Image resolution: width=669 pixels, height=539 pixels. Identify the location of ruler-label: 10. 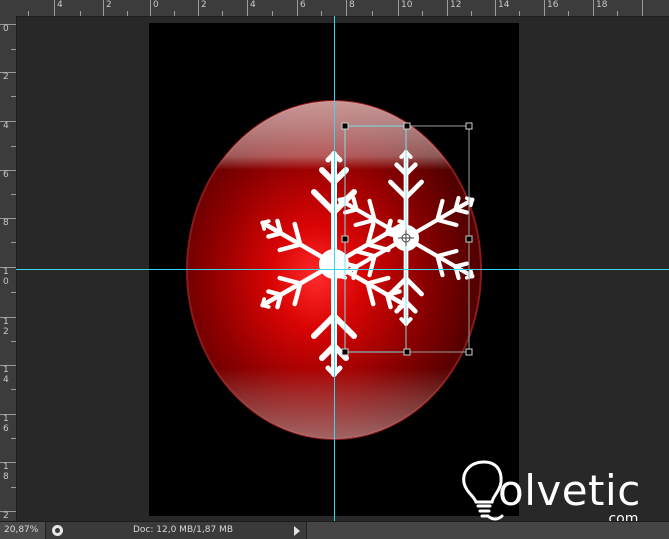
(407, 5).